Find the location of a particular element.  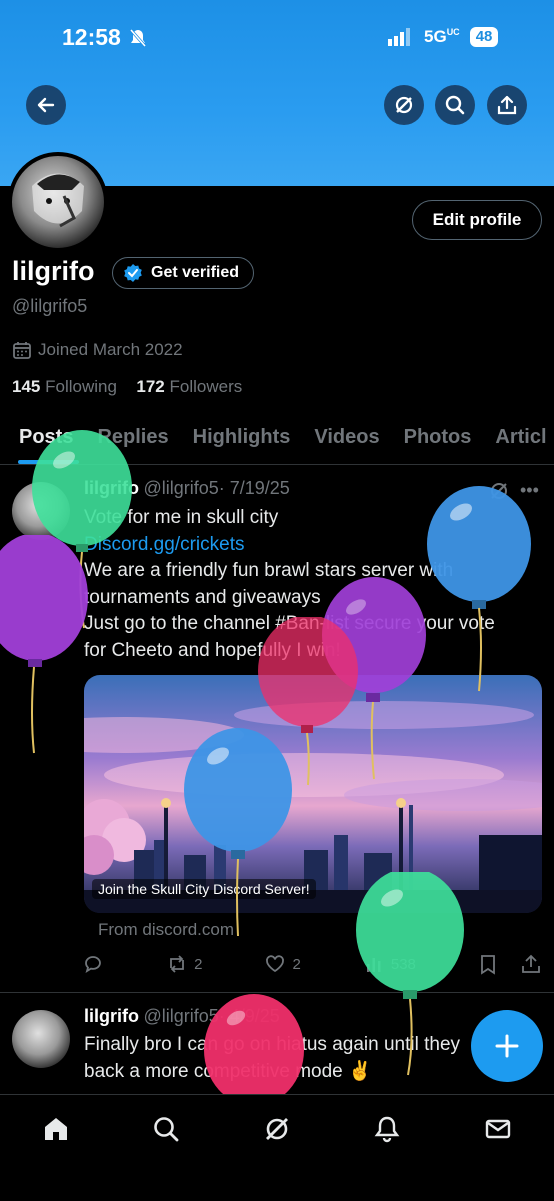

plus-icon is located at coordinates (507, 1046).